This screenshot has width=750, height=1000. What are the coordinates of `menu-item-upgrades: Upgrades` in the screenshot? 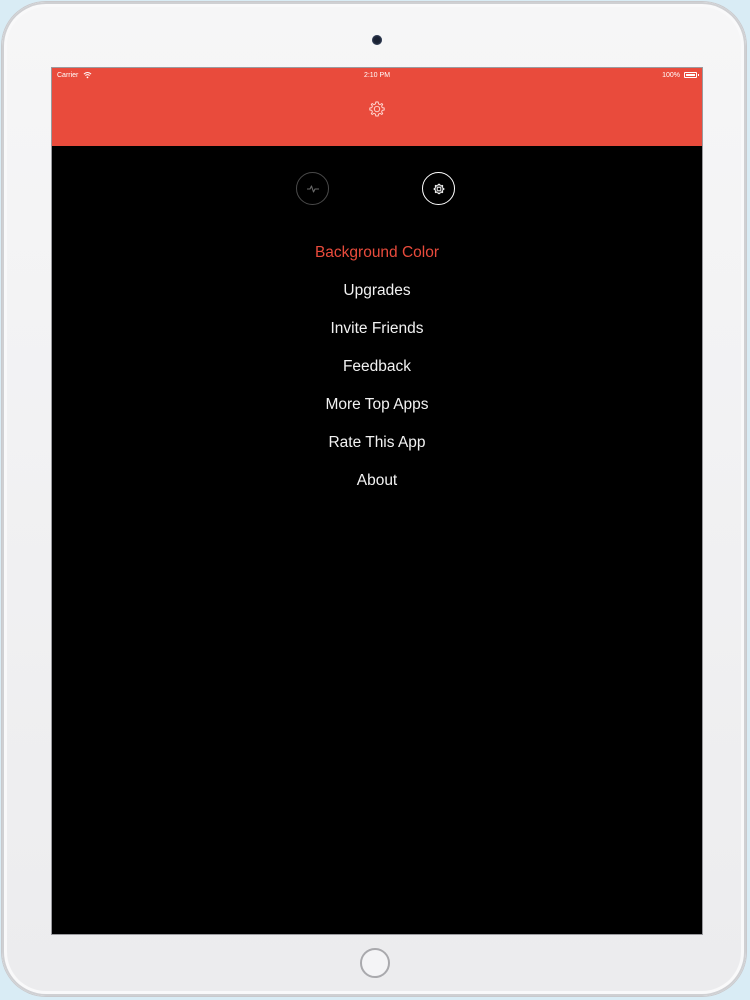 It's located at (377, 291).